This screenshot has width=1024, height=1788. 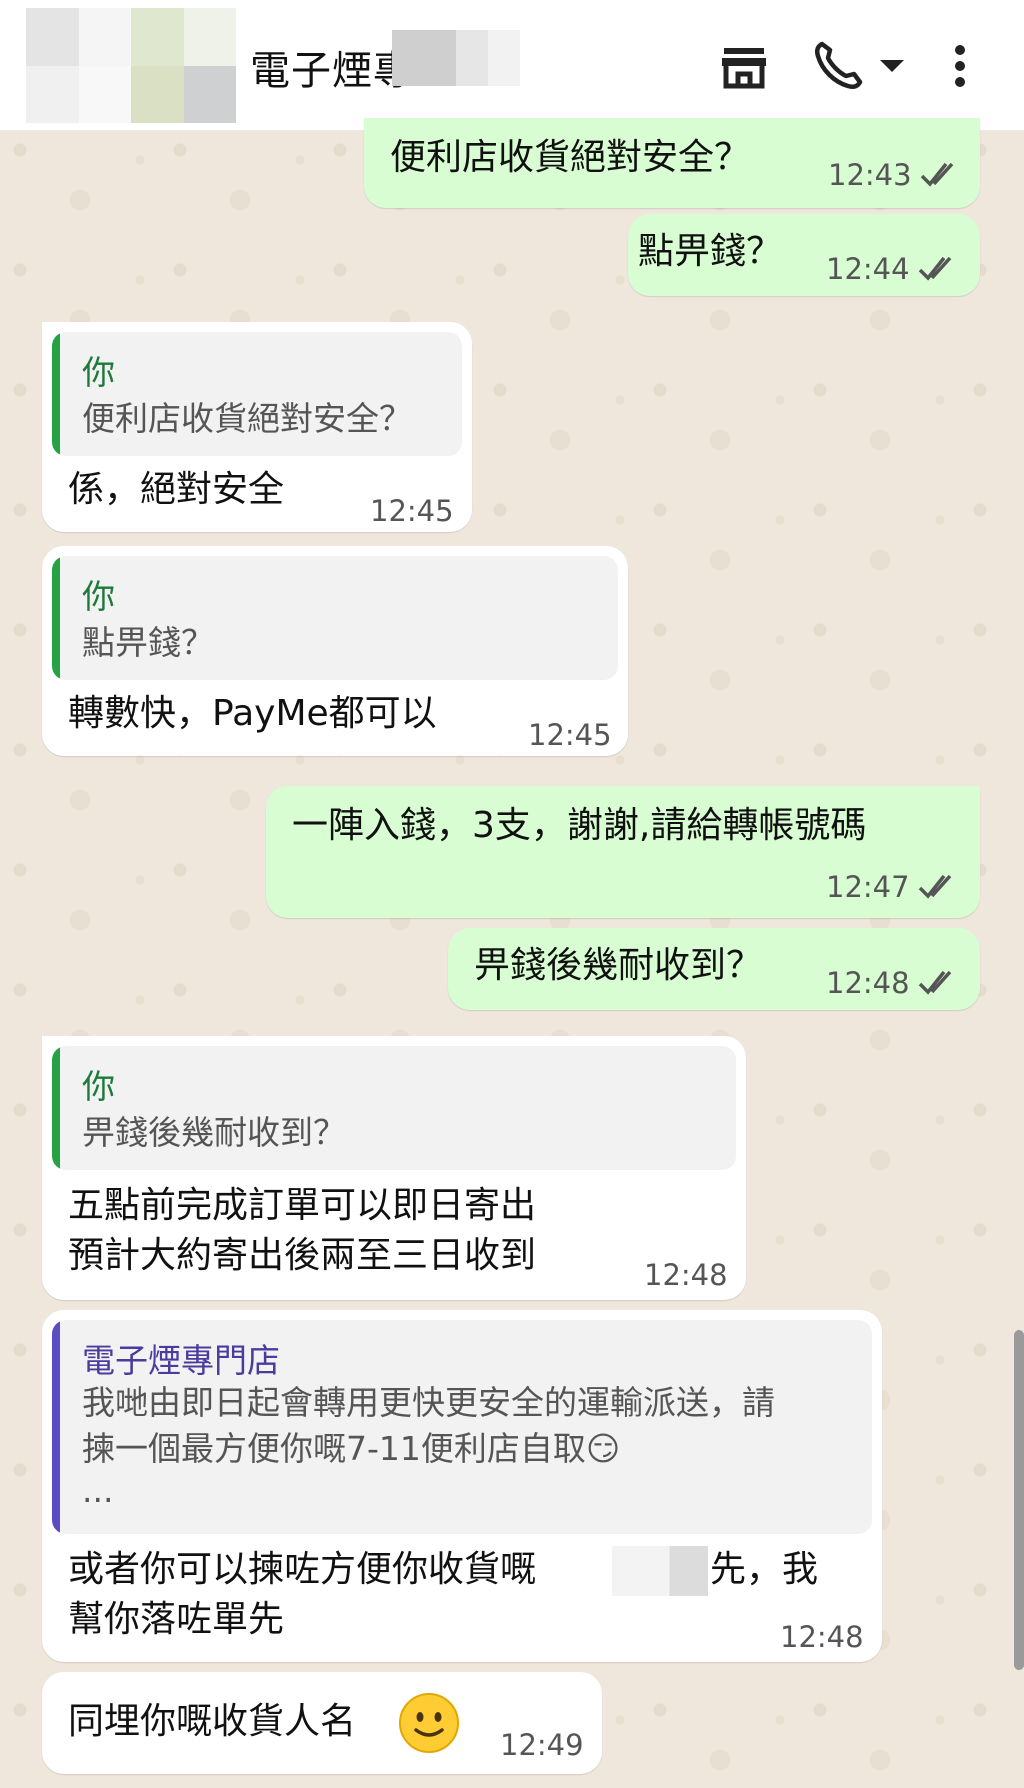 I want to click on dropdown-icon, so click(x=892, y=66).